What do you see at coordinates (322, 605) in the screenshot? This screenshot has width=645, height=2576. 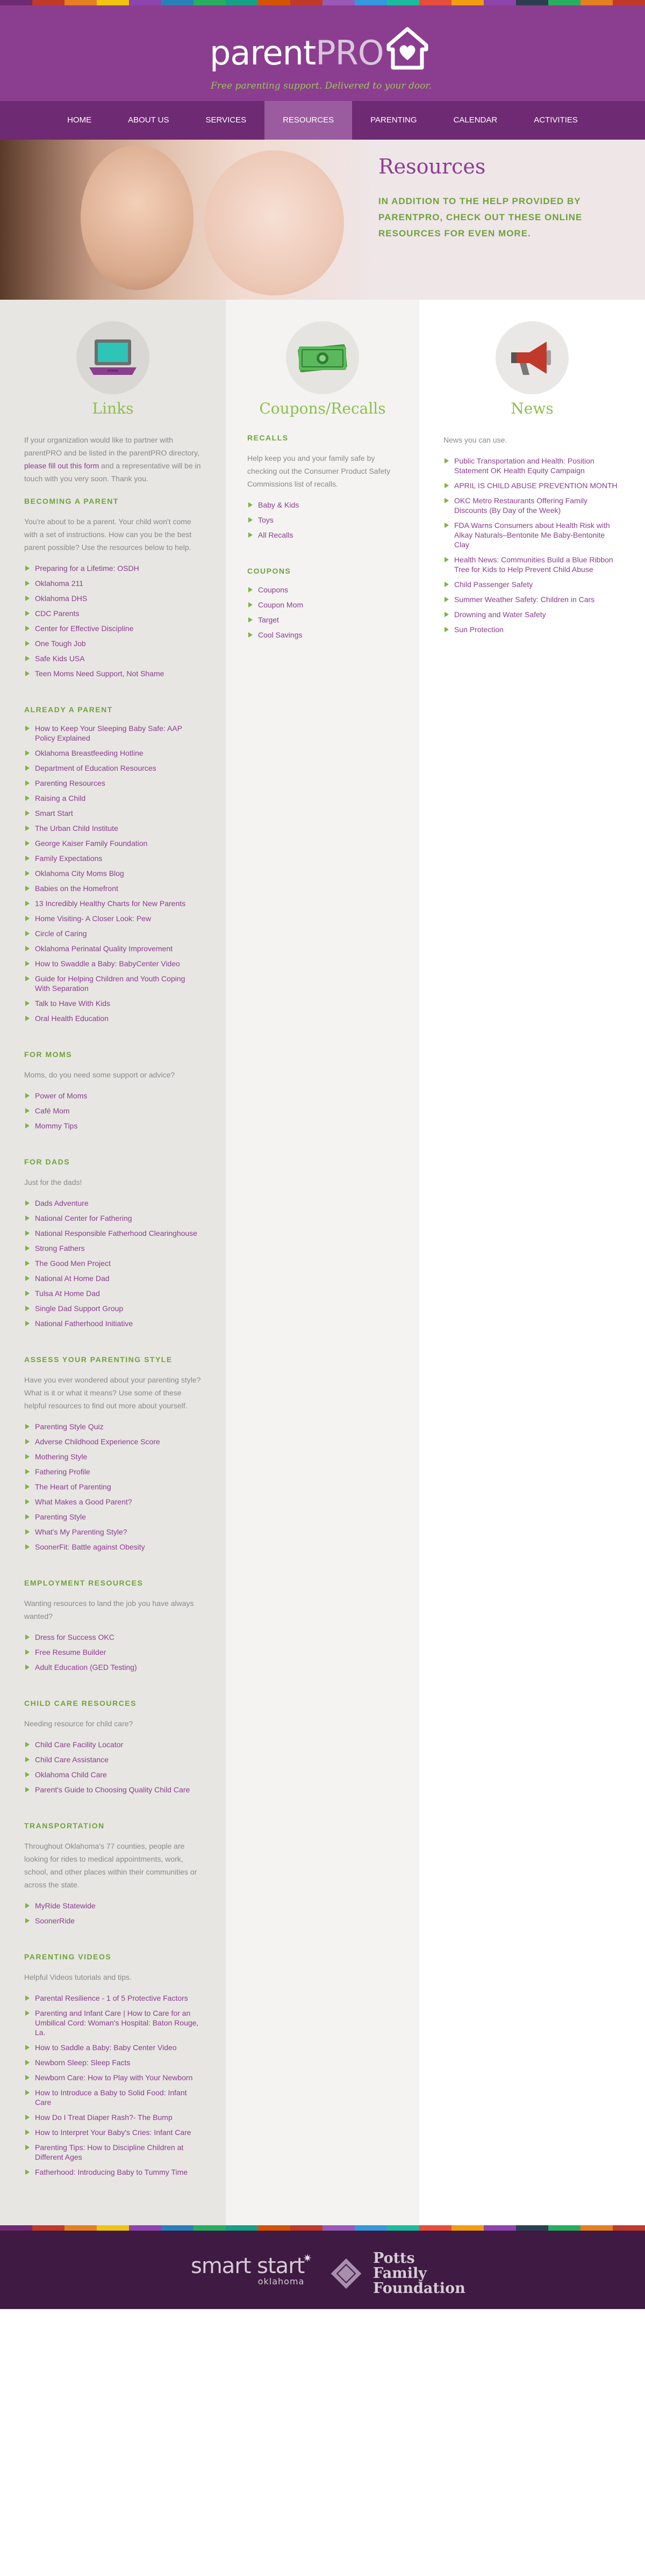 I see `resource-link: Coupon Mom` at bounding box center [322, 605].